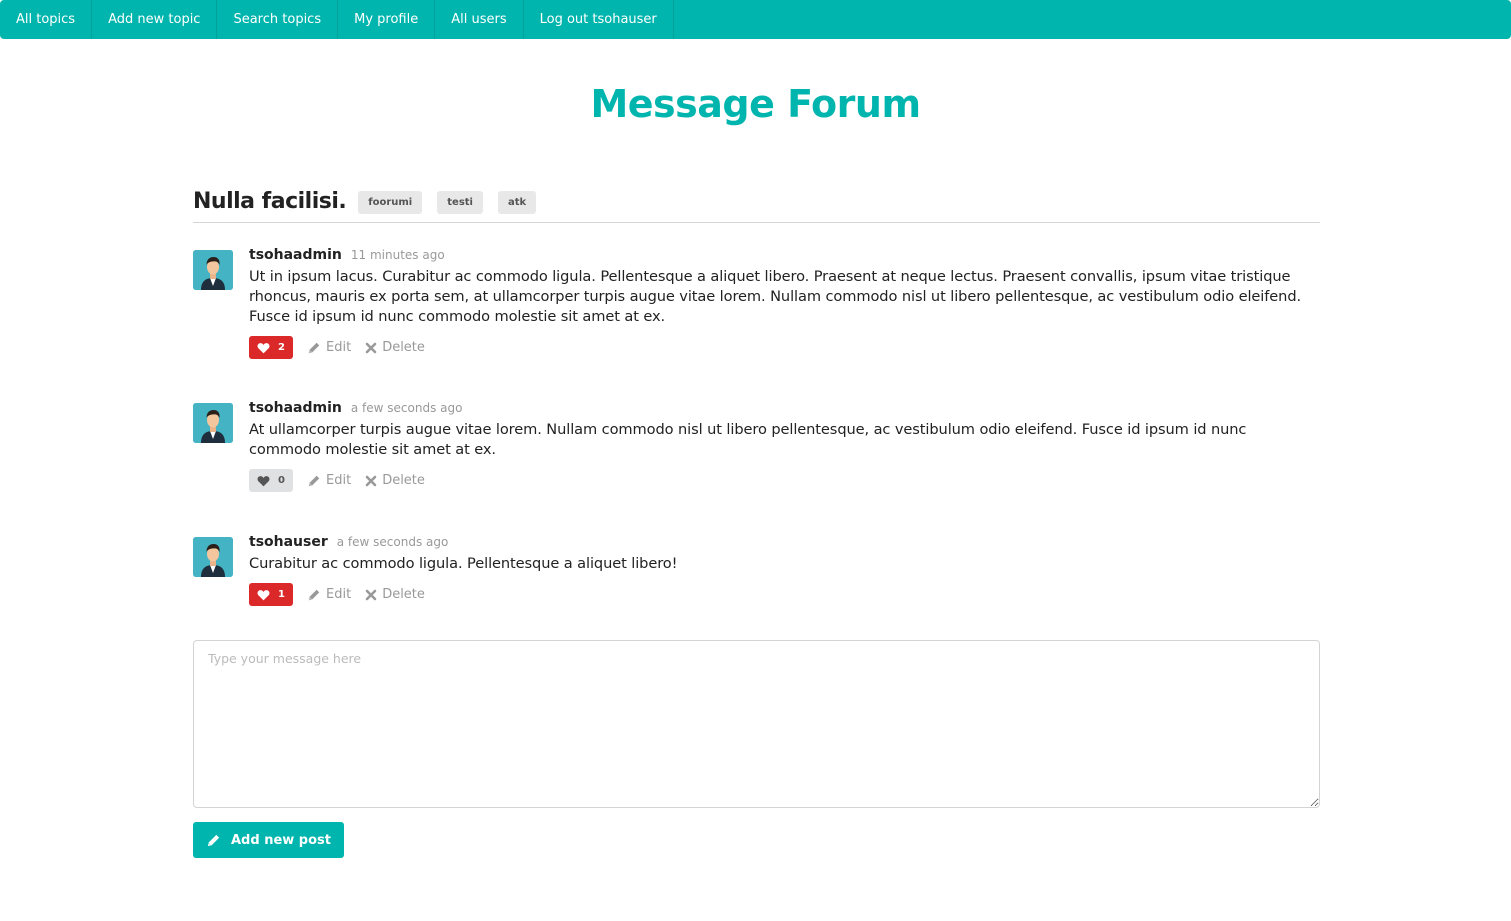 This screenshot has height=921, width=1511. I want to click on topic-tag: foorumi, so click(390, 202).